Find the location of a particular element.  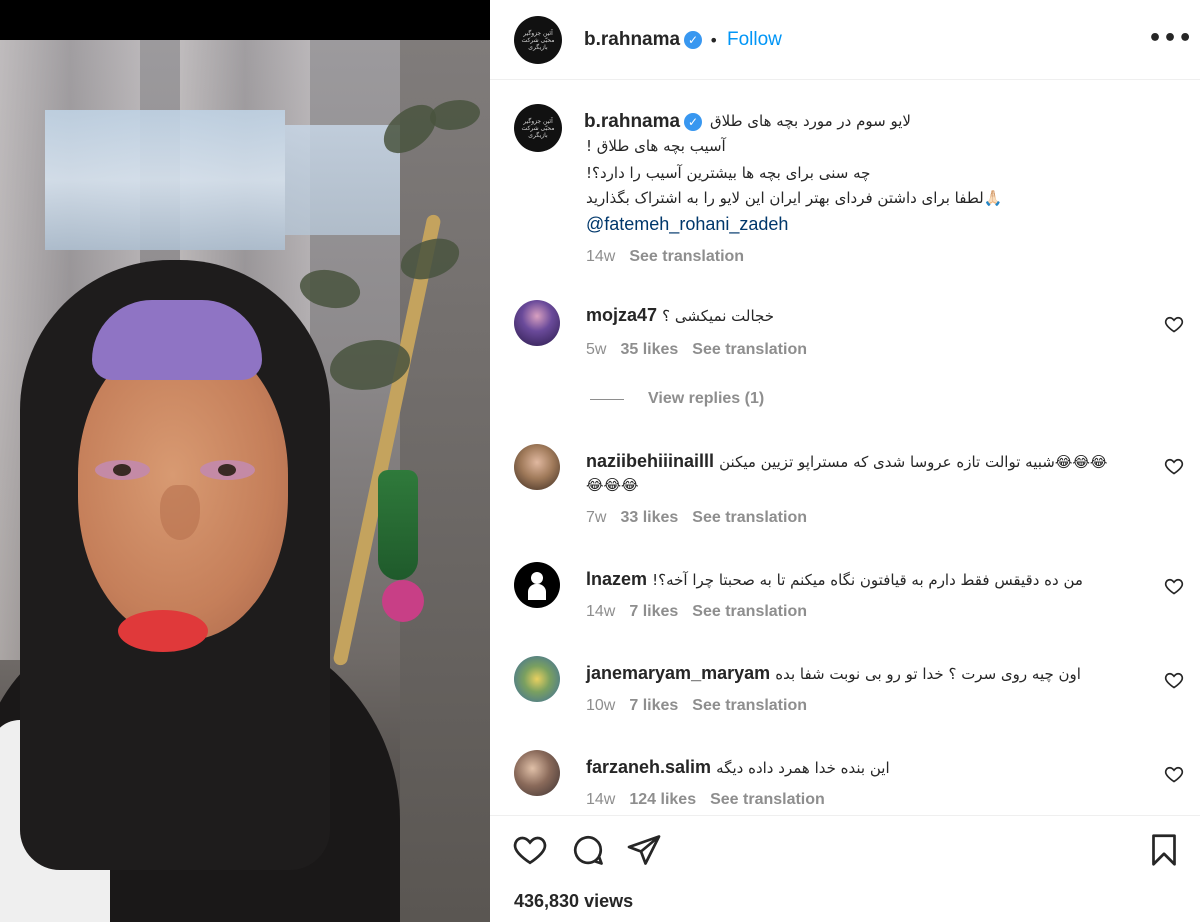

post-action-bar: 436,830 views is located at coordinates (845, 868).